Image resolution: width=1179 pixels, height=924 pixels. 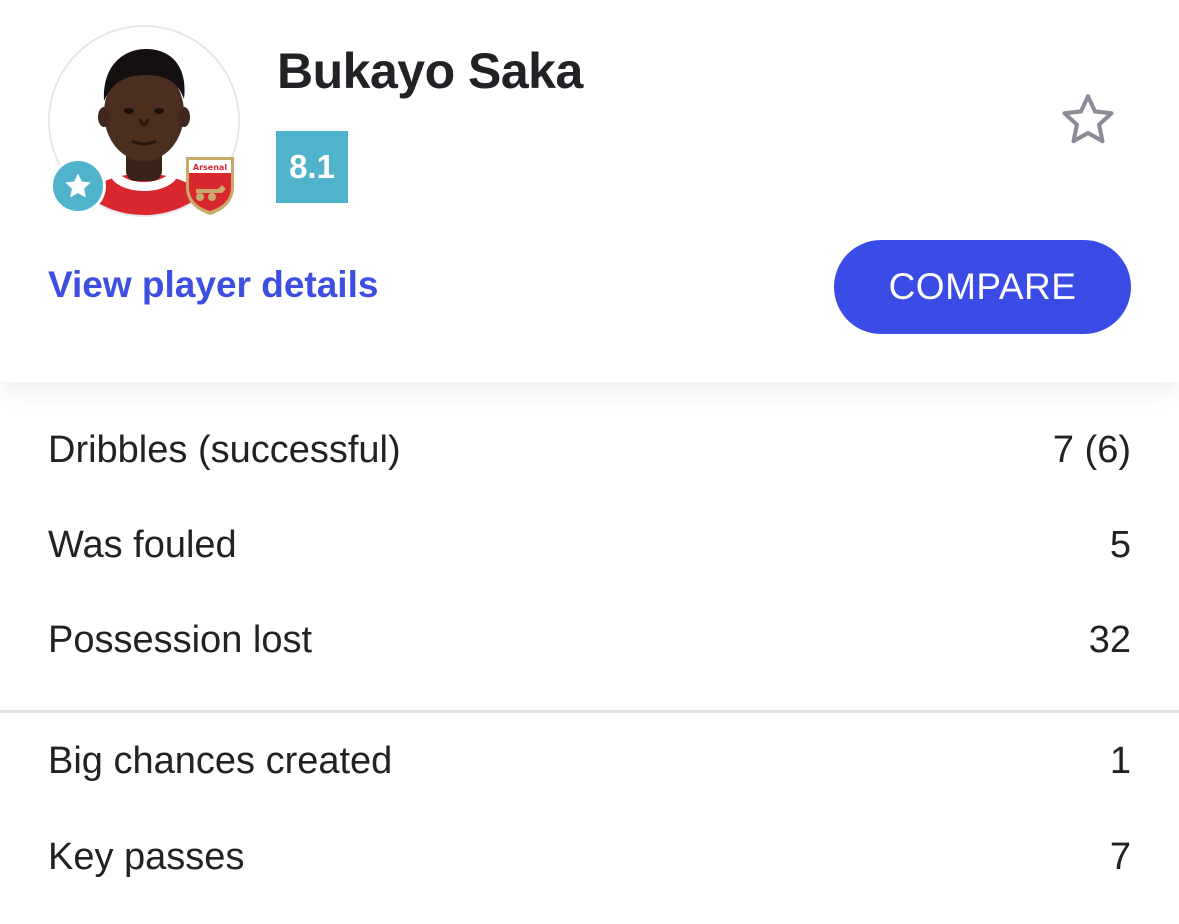 What do you see at coordinates (1091, 449) in the screenshot?
I see `stat-value: 7 (6)` at bounding box center [1091, 449].